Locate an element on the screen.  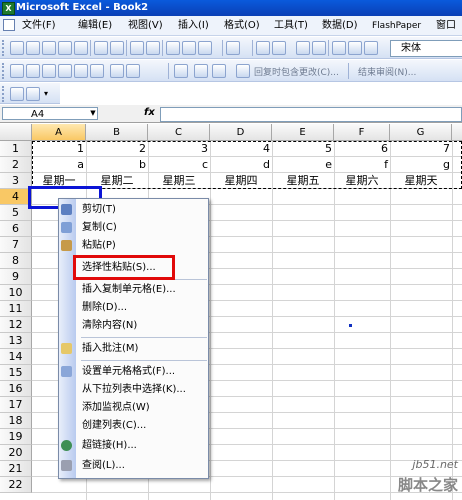
menu-data: 数据(D) is located at coordinates (340, 26).